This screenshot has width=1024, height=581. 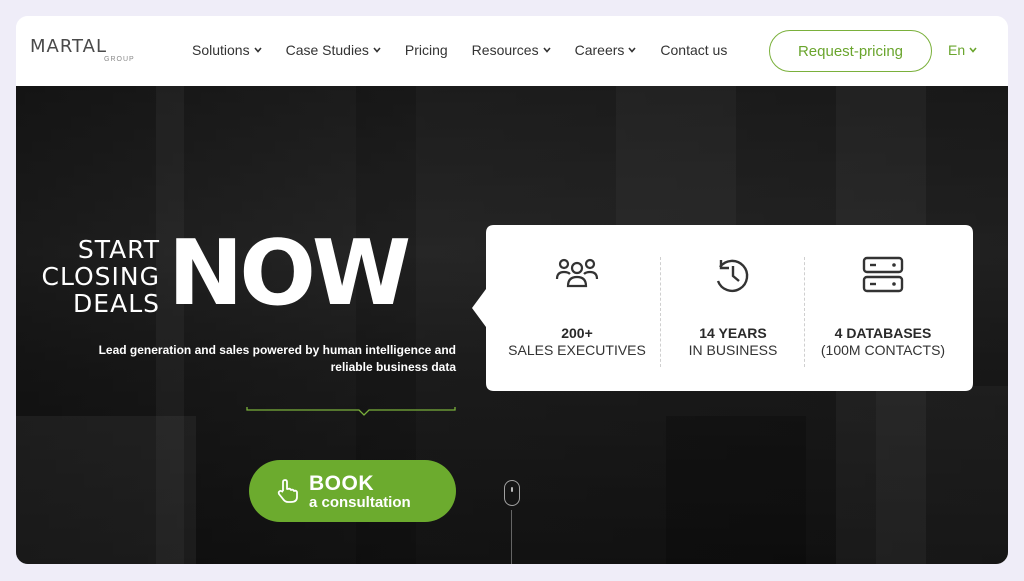 I want to click on nav-careers: Careers, so click(x=606, y=50).